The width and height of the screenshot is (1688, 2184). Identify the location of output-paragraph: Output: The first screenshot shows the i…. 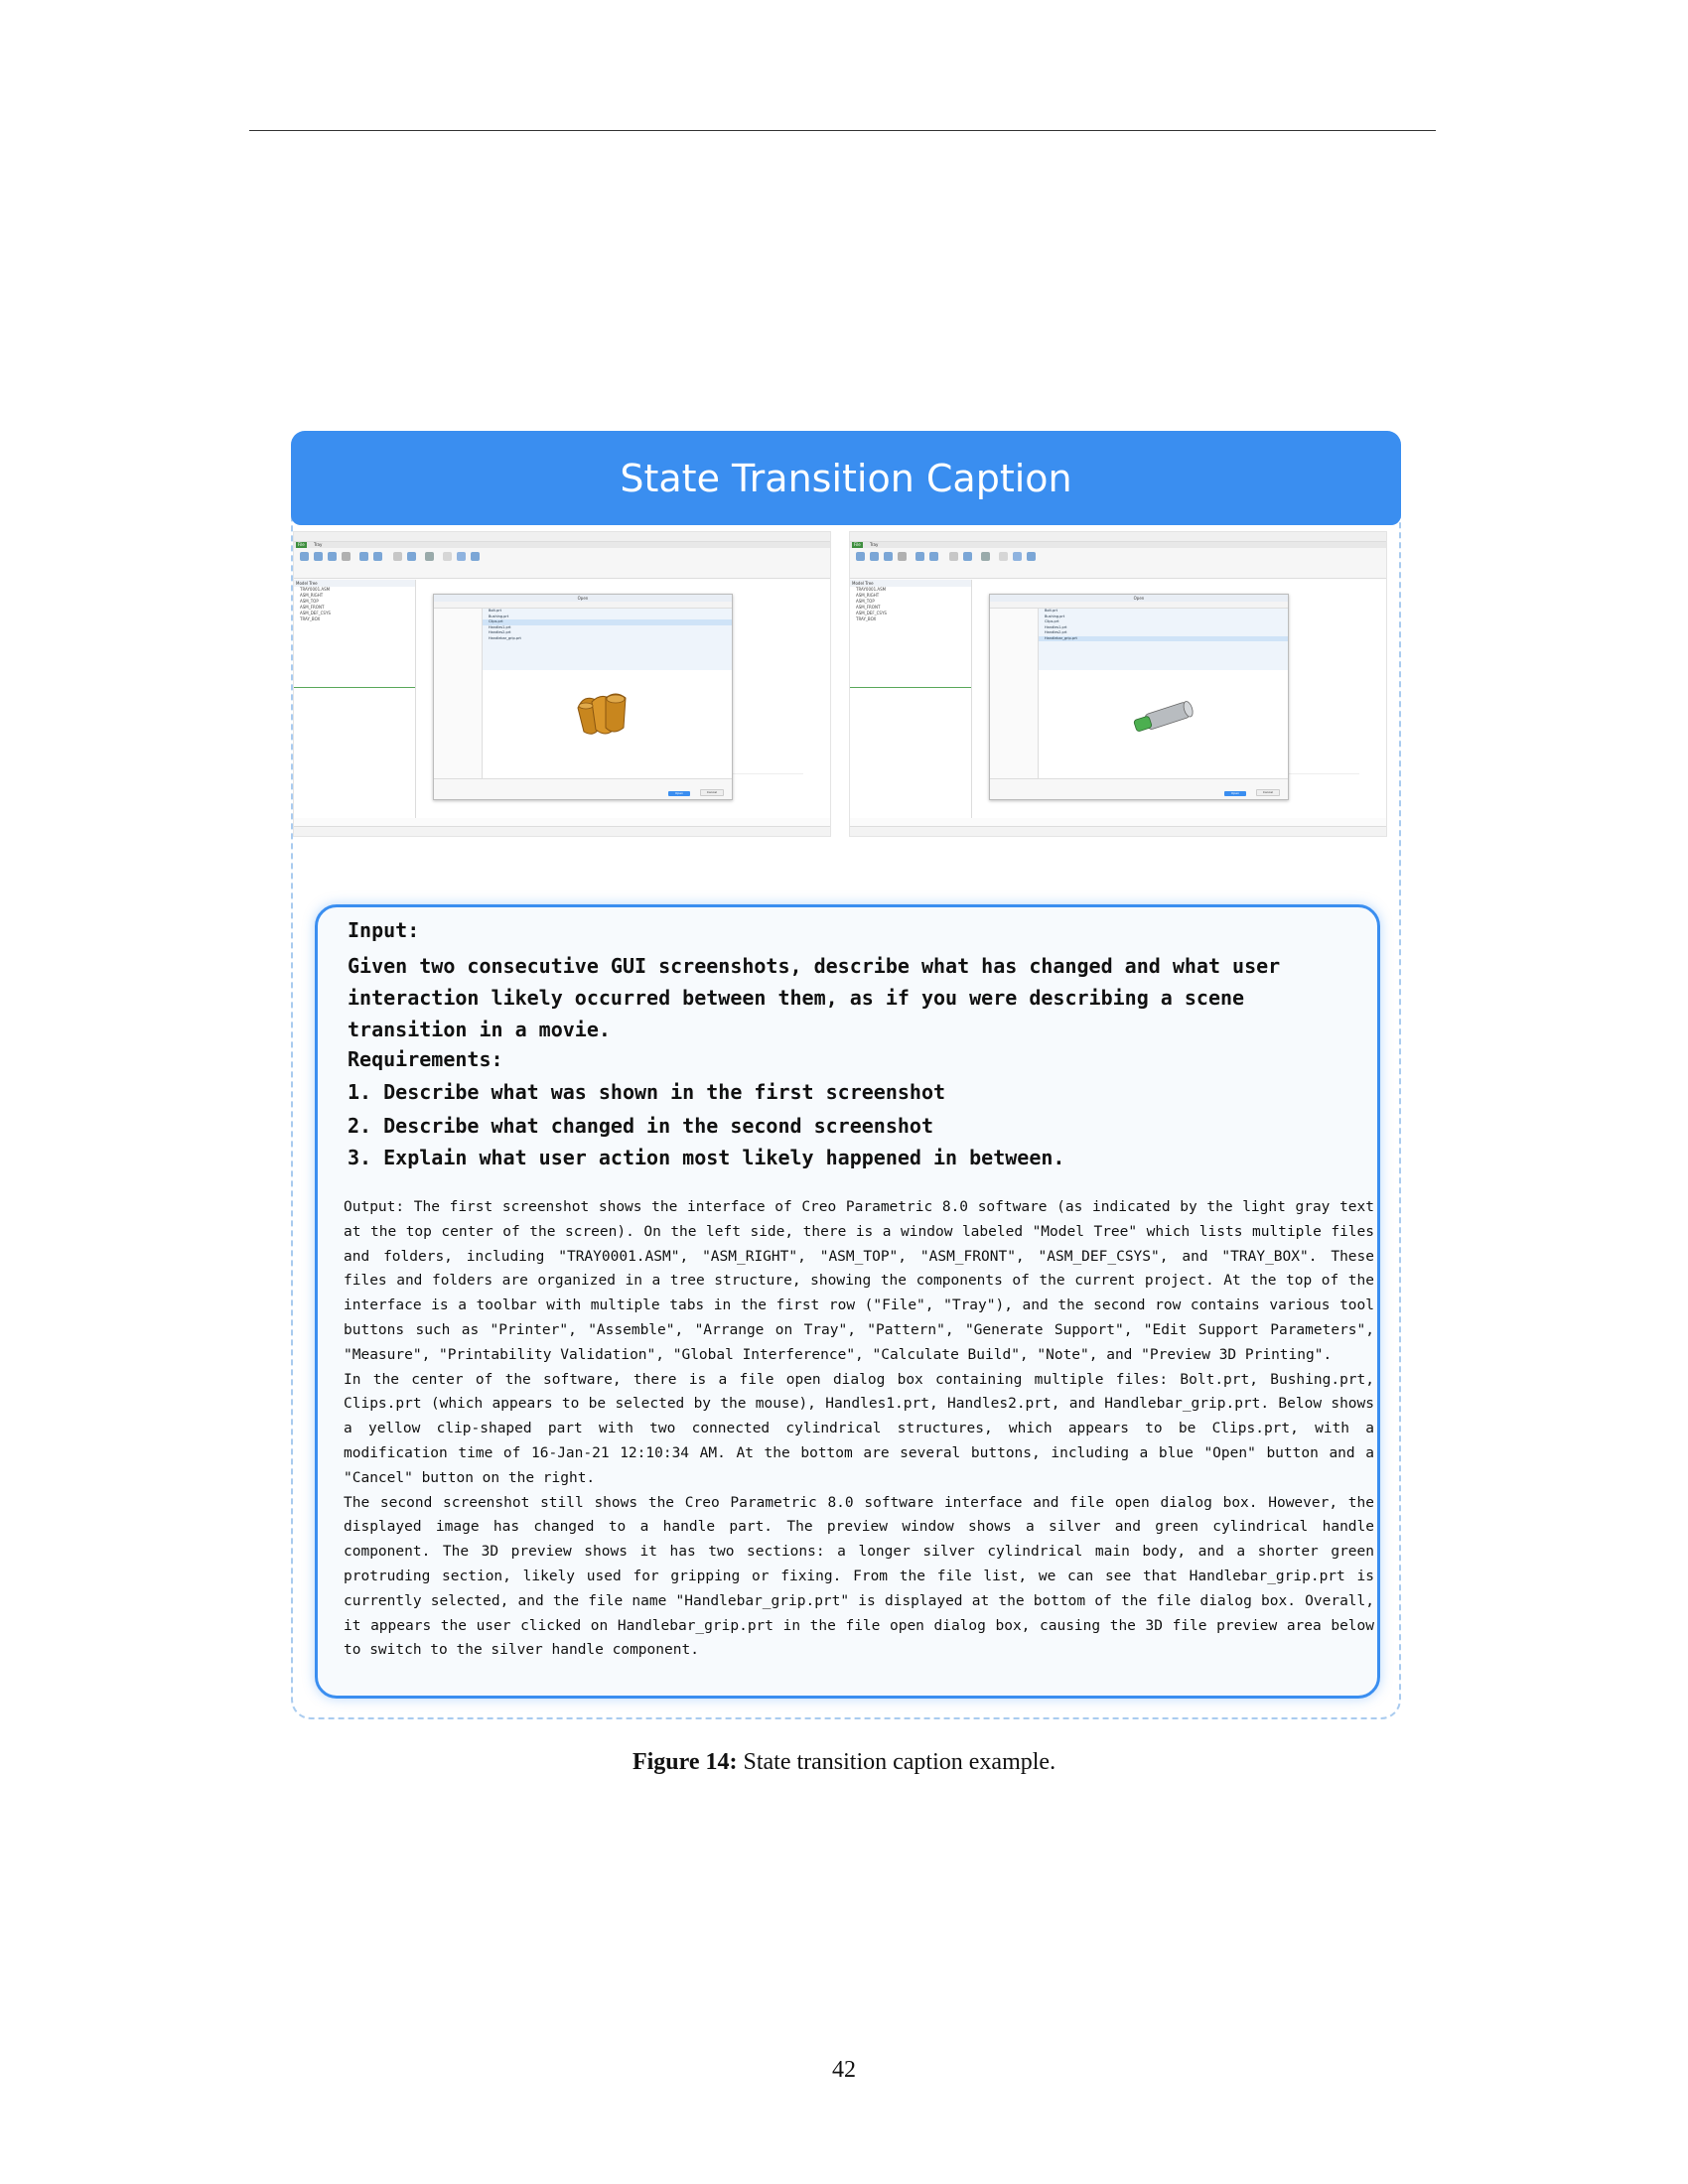
(859, 1281).